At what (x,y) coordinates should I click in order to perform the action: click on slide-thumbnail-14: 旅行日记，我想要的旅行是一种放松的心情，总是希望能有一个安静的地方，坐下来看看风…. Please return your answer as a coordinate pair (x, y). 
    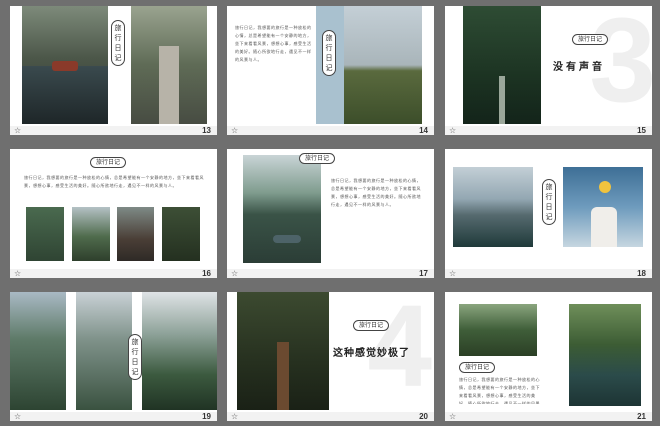
    Looking at the image, I should click on (330, 70).